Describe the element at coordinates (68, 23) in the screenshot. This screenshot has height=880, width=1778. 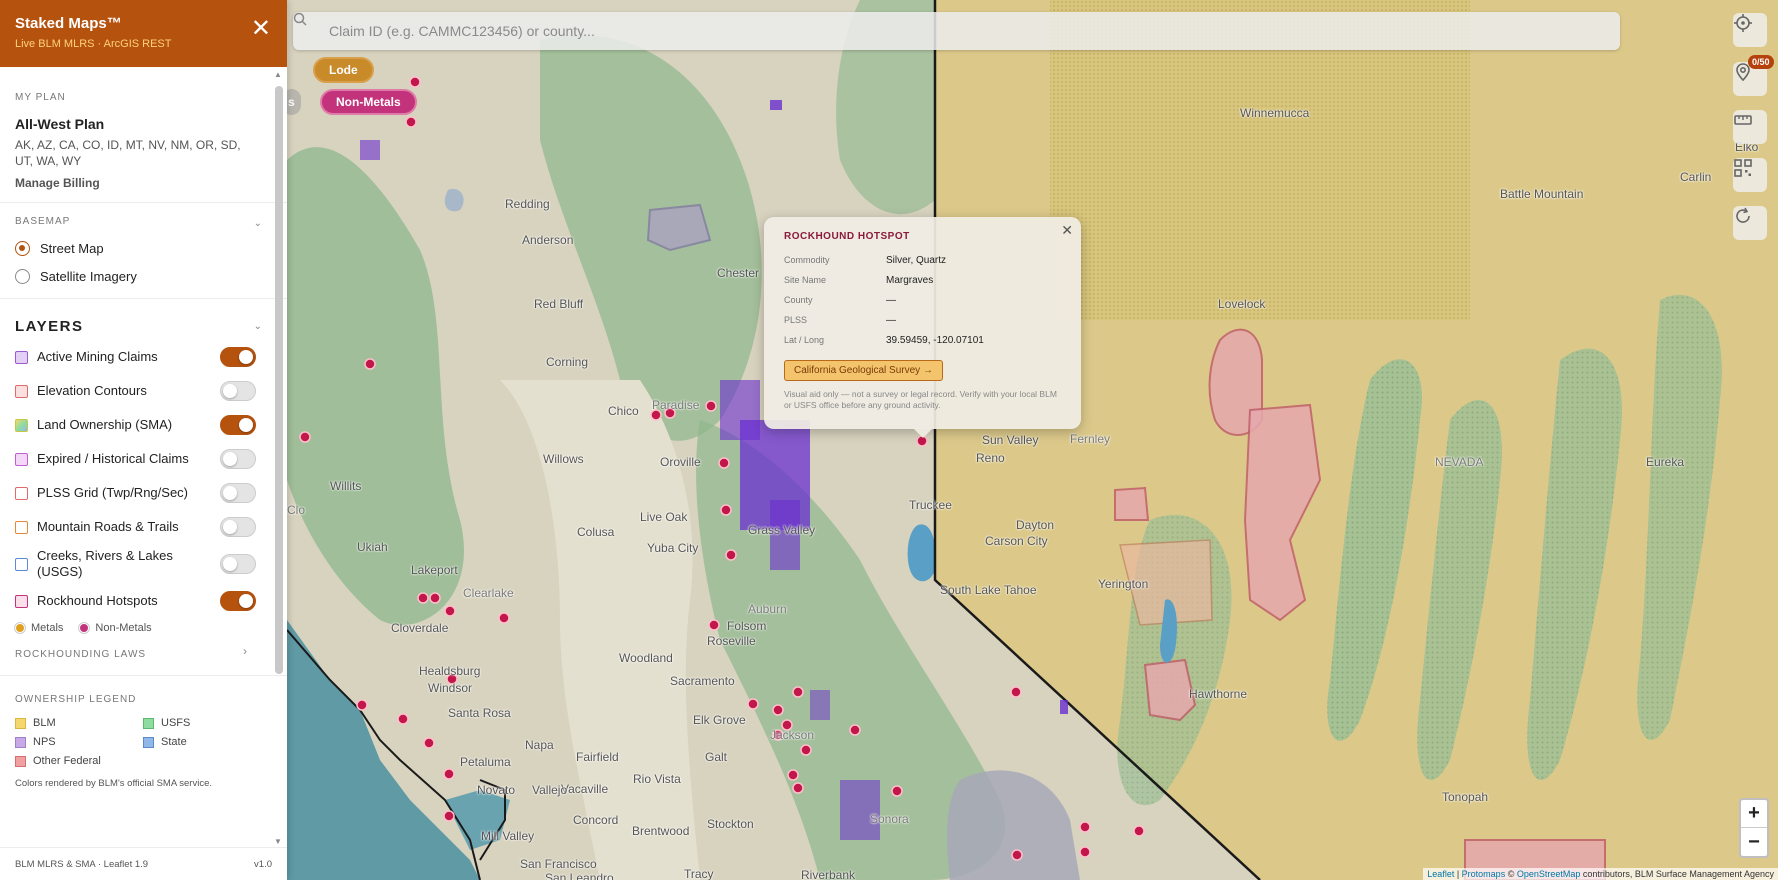
I see `app-title: Staked Maps™` at that location.